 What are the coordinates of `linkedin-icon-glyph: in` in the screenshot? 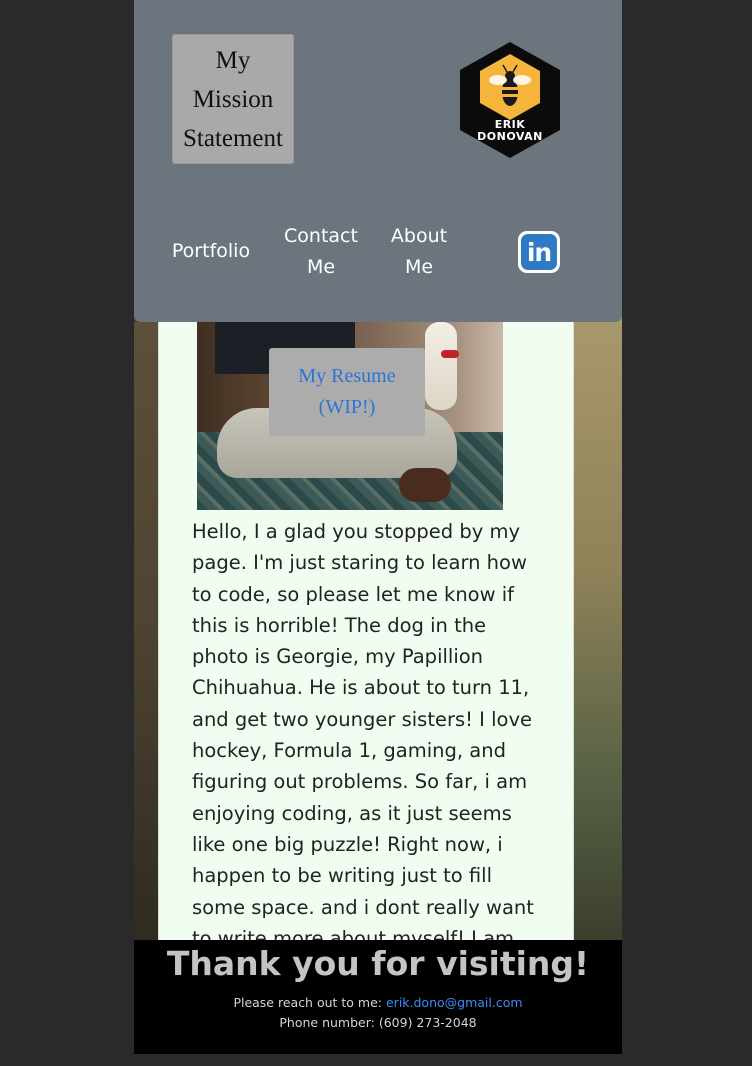 It's located at (539, 252).